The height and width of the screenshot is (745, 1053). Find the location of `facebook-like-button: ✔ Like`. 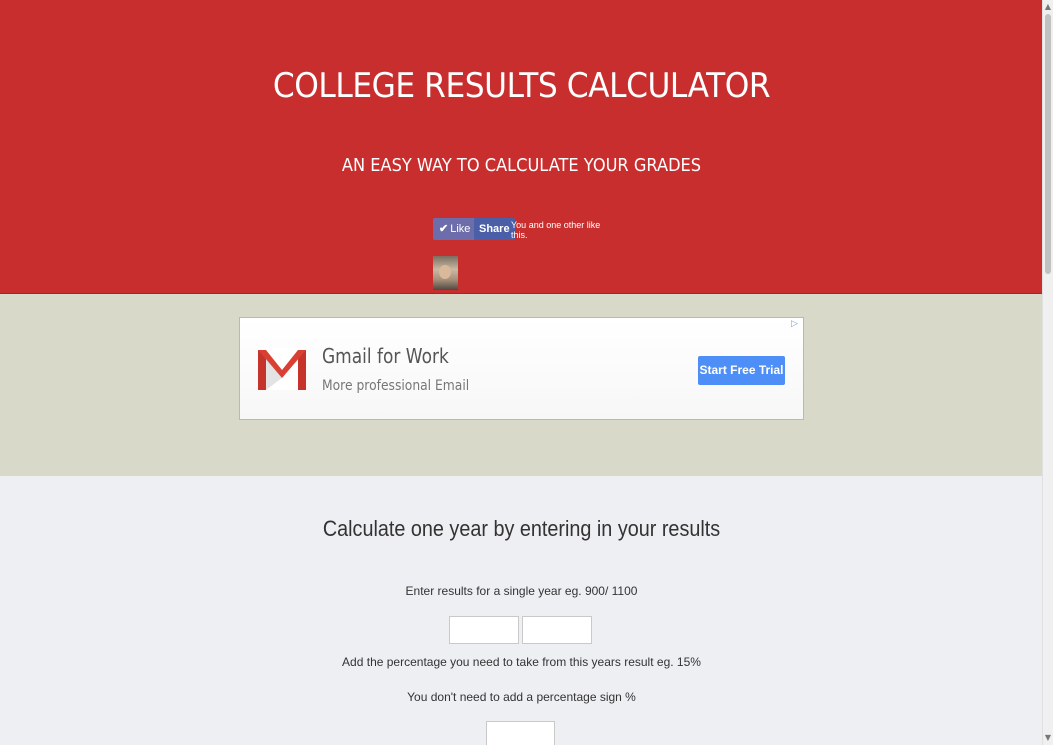

facebook-like-button: ✔ Like is located at coordinates (455, 229).